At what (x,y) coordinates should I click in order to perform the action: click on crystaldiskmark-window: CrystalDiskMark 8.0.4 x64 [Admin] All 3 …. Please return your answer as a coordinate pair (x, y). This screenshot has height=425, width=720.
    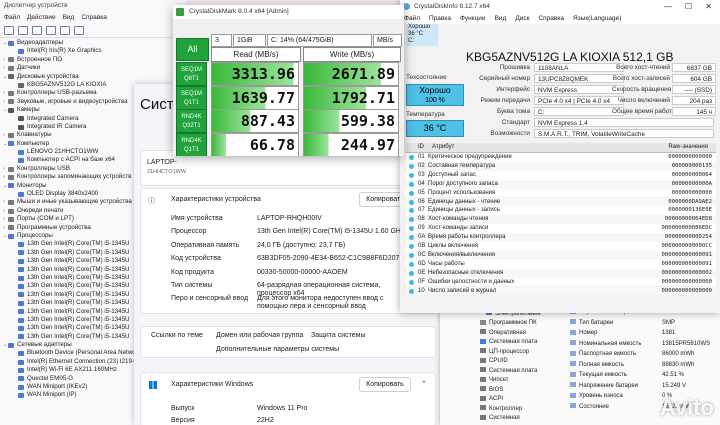
    Looking at the image, I should click on (288, 80).